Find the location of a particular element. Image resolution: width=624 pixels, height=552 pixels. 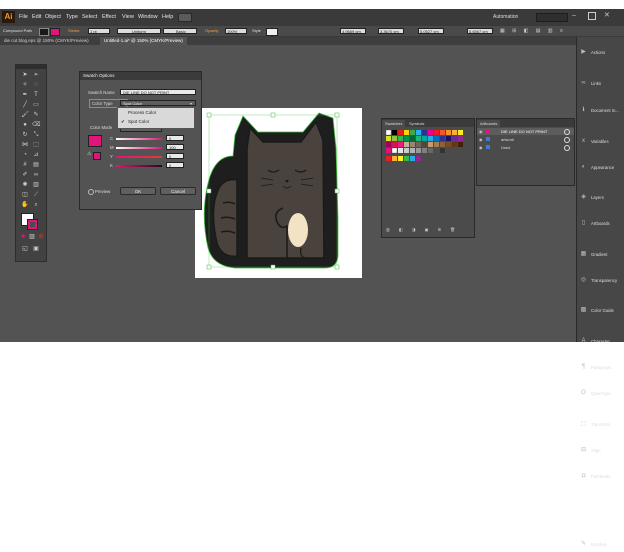

none-mode-icon: ⊘ is located at coordinates (41, 237).